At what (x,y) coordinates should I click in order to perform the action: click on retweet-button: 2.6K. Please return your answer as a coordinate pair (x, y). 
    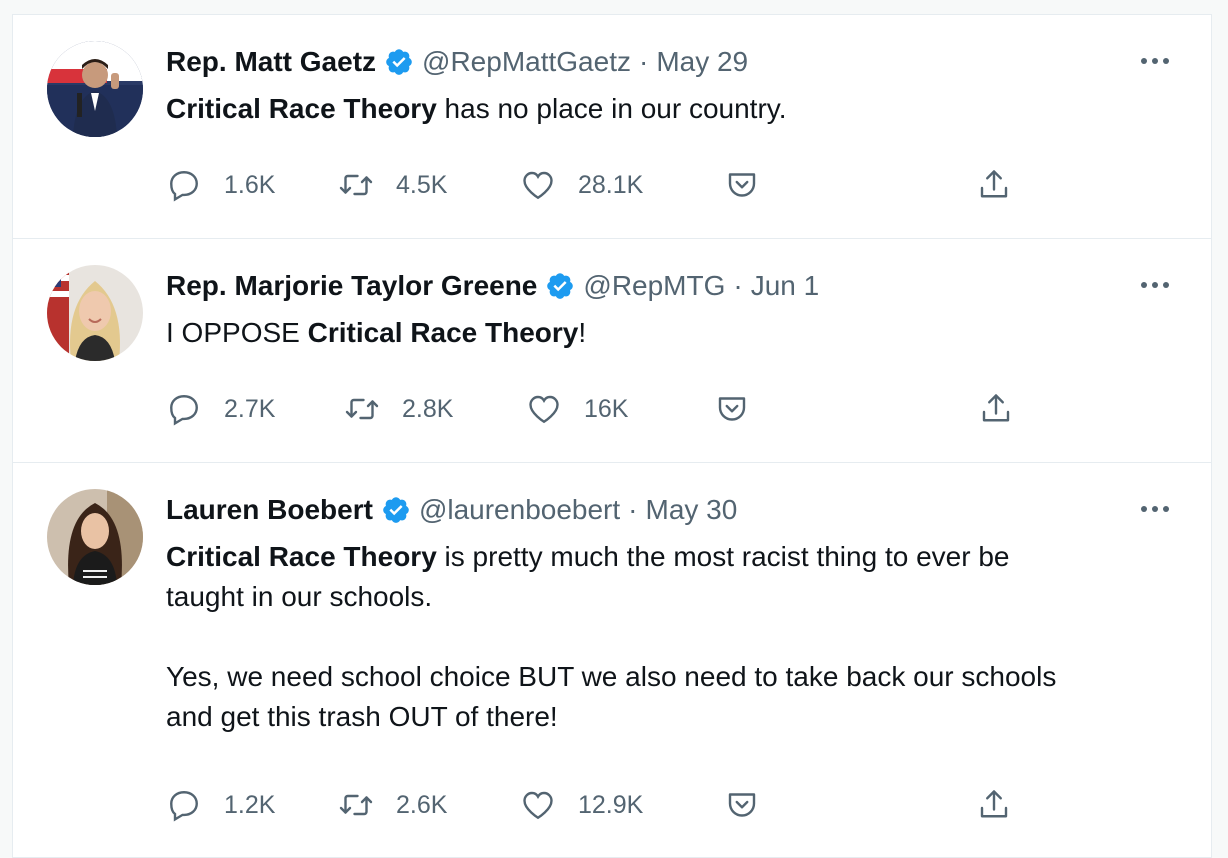
    Looking at the image, I should click on (392, 805).